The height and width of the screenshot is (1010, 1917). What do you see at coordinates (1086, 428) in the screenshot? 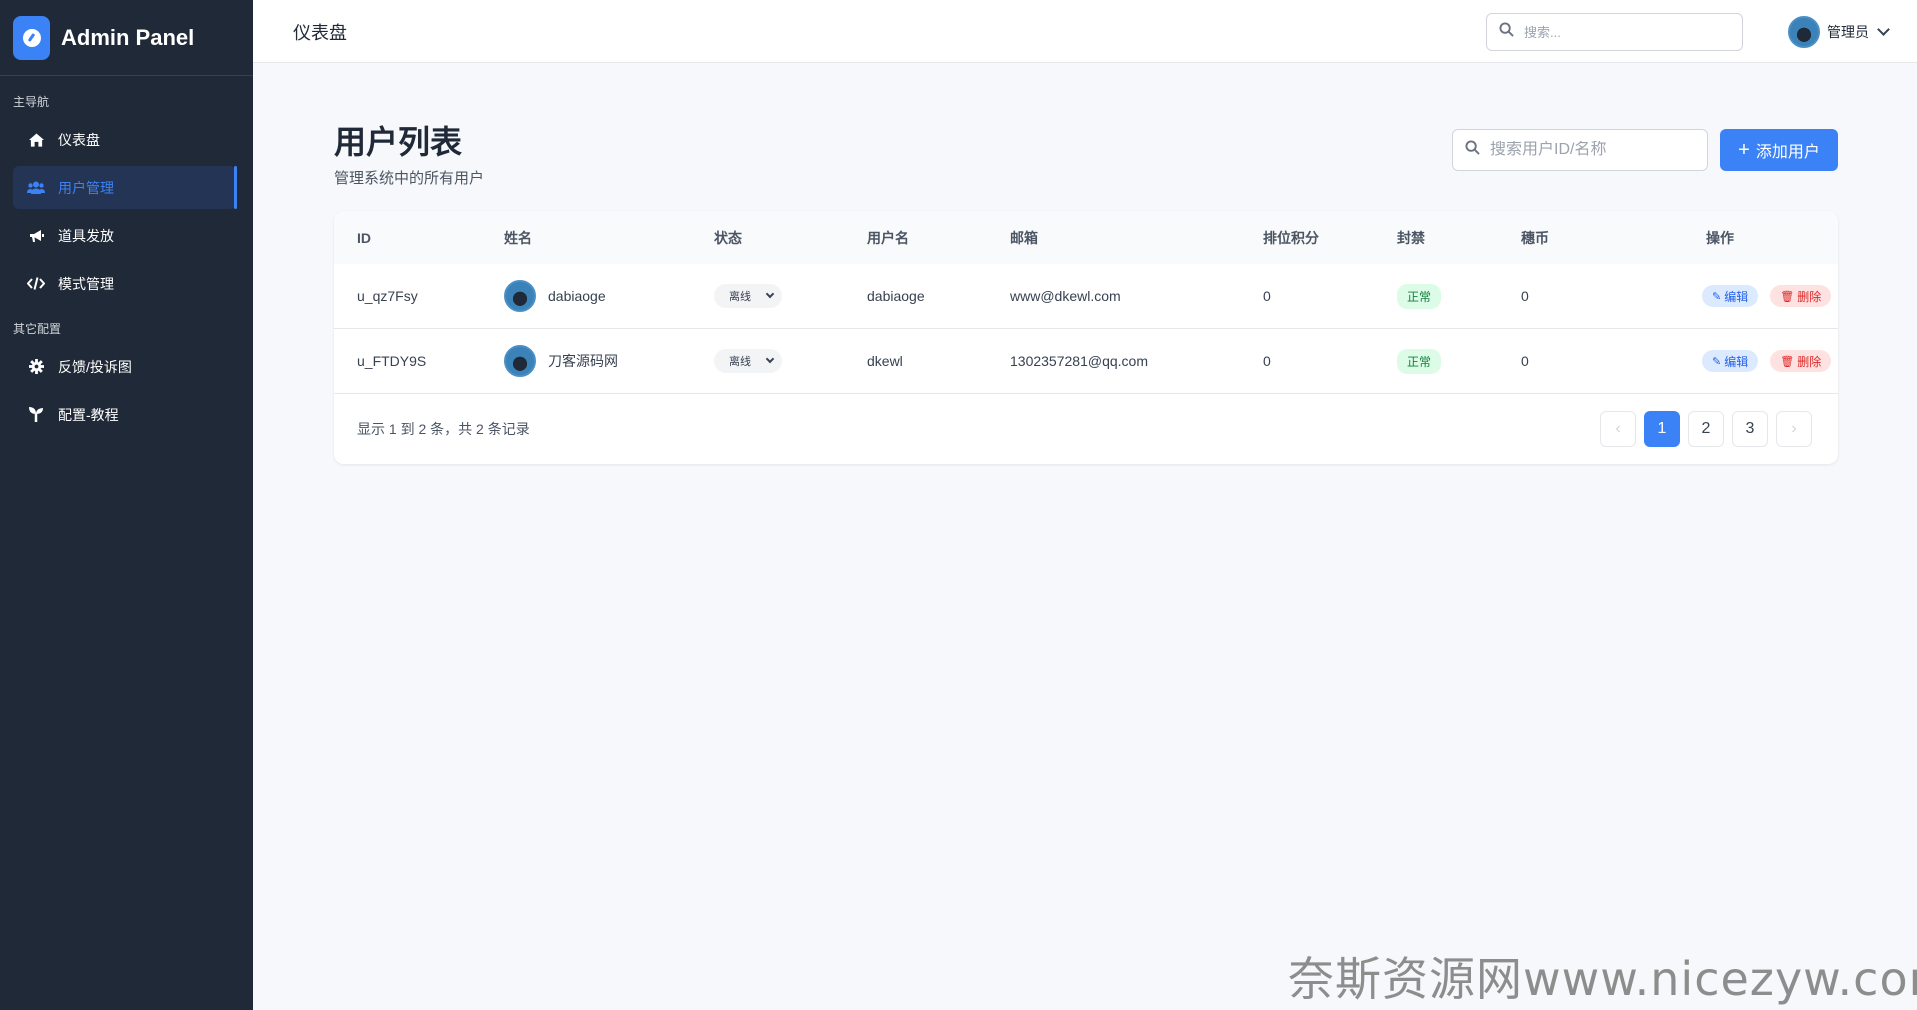
I see `table-footer: 显示 1 到 2 条，共 2 条记录 ‹ 1 2 3 ›` at bounding box center [1086, 428].